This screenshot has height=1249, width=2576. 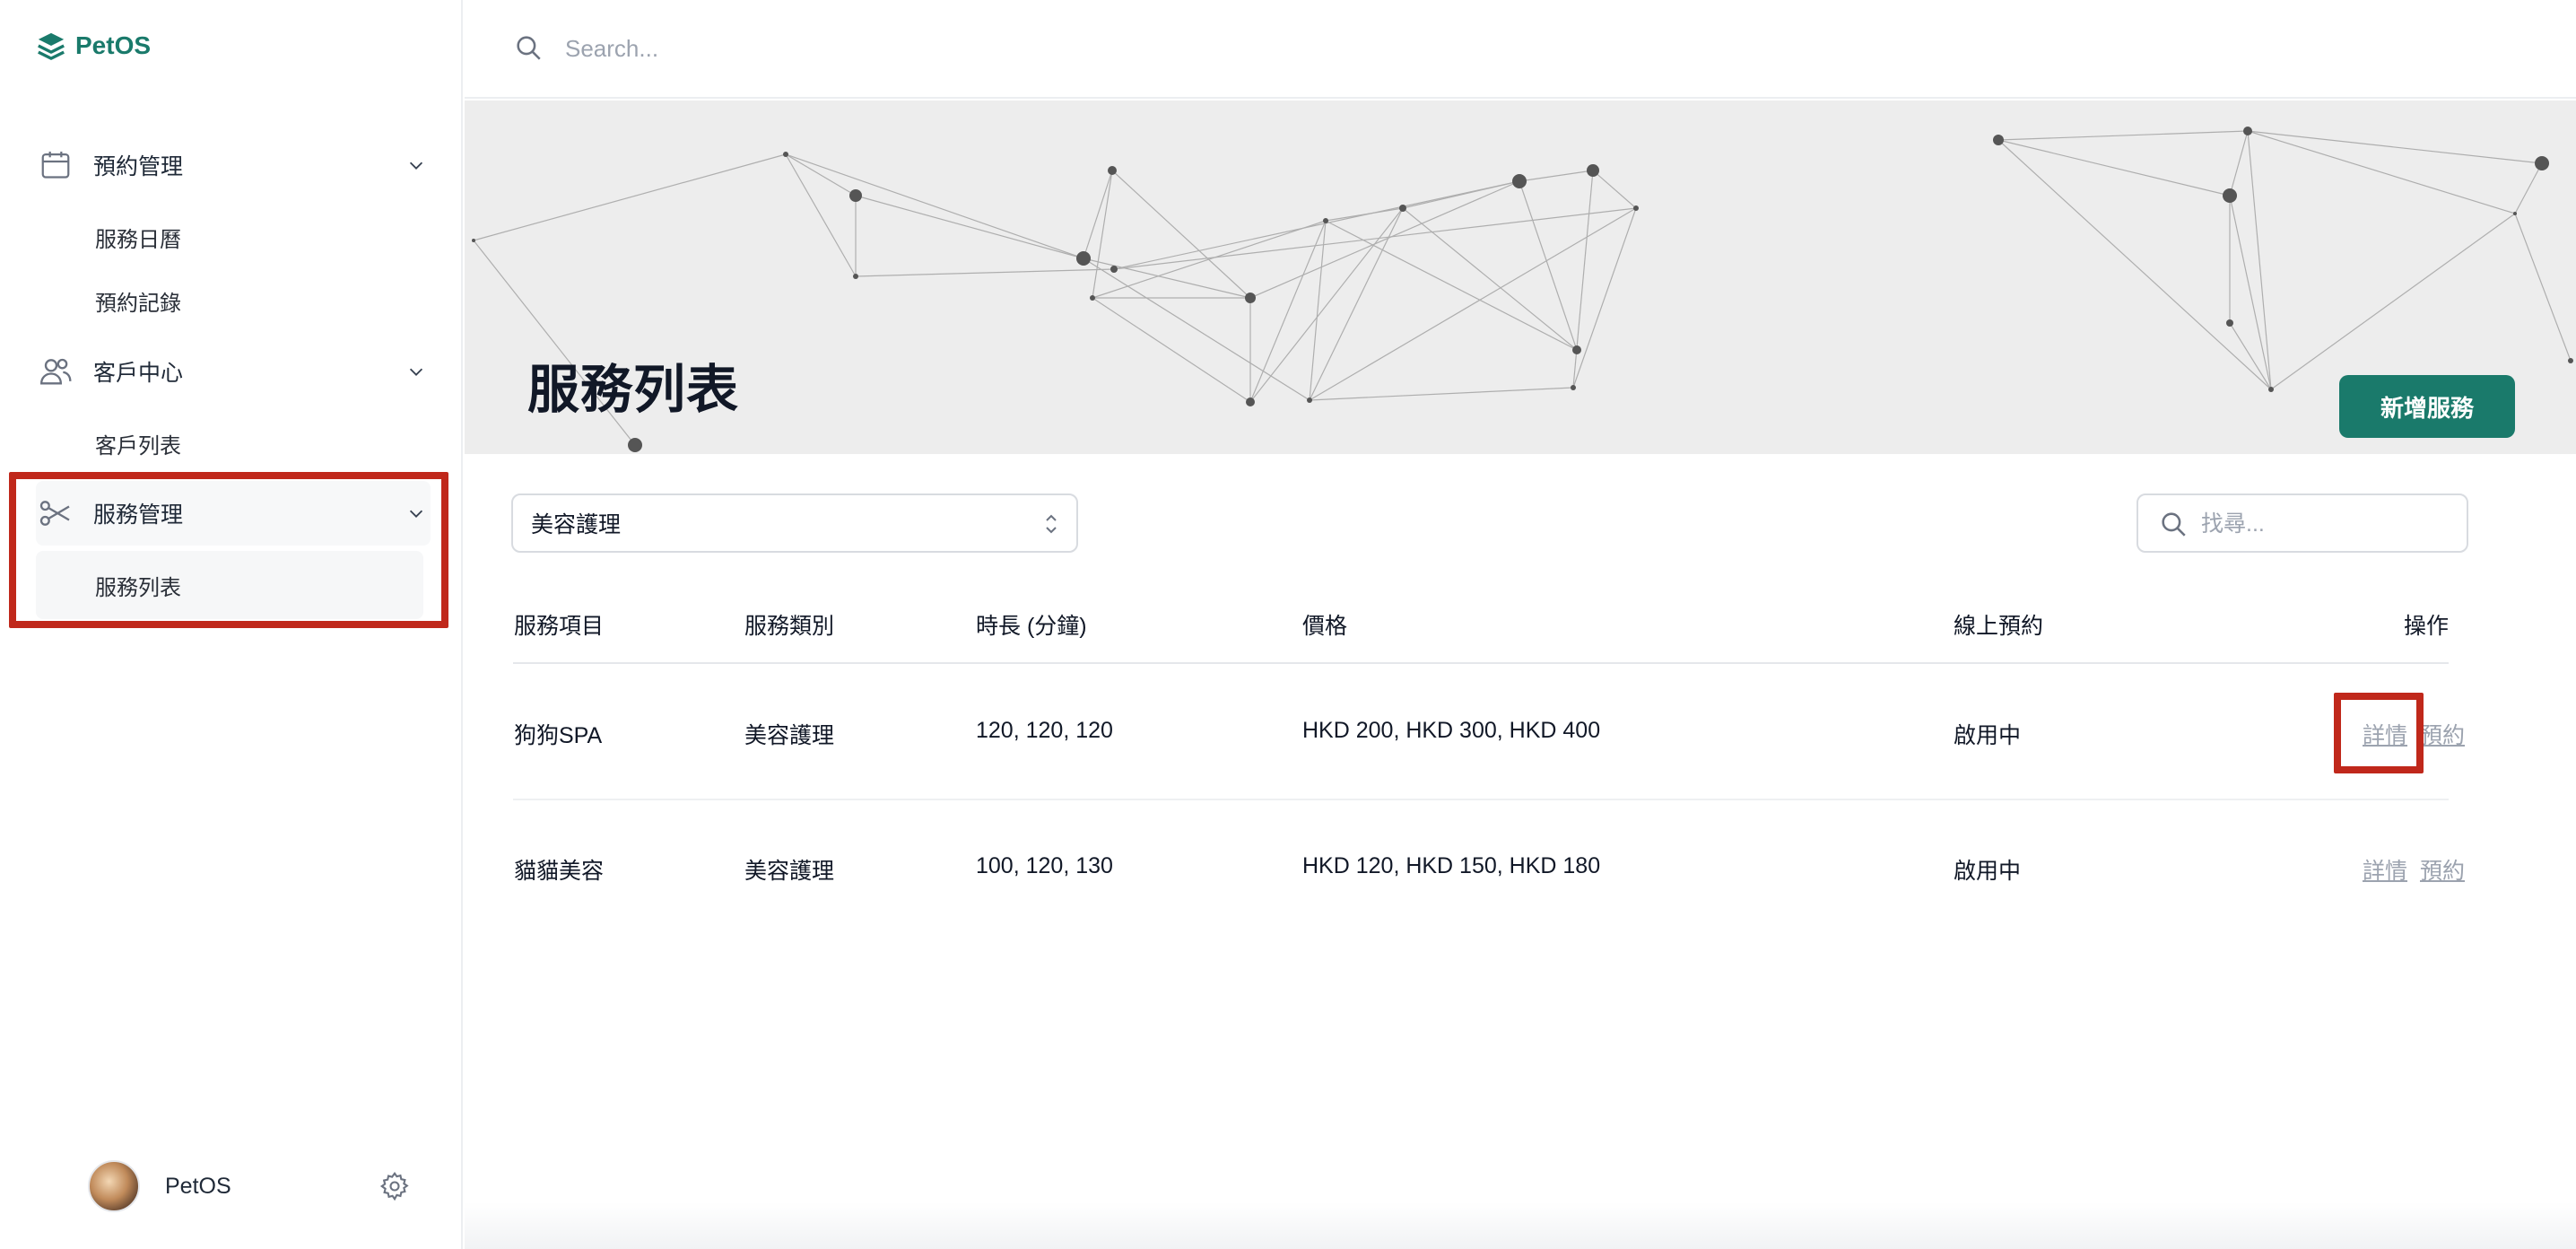 I want to click on column-header-duration: 時長 (分鐘), so click(x=1031, y=626).